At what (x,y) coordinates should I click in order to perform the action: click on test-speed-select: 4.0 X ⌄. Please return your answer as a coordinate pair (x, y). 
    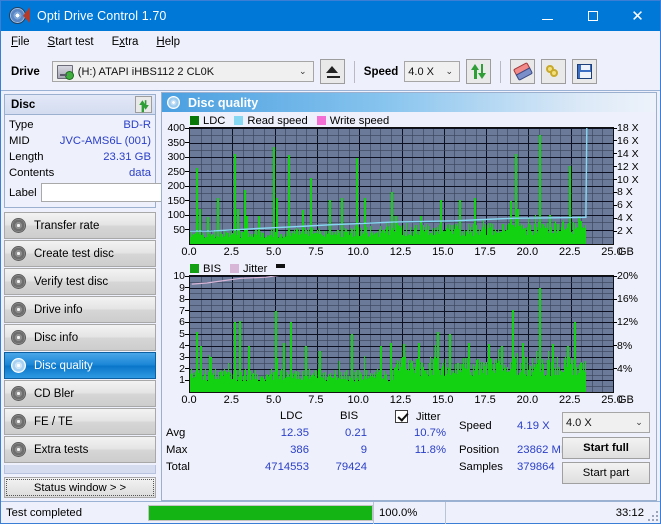
    Looking at the image, I should click on (606, 422).